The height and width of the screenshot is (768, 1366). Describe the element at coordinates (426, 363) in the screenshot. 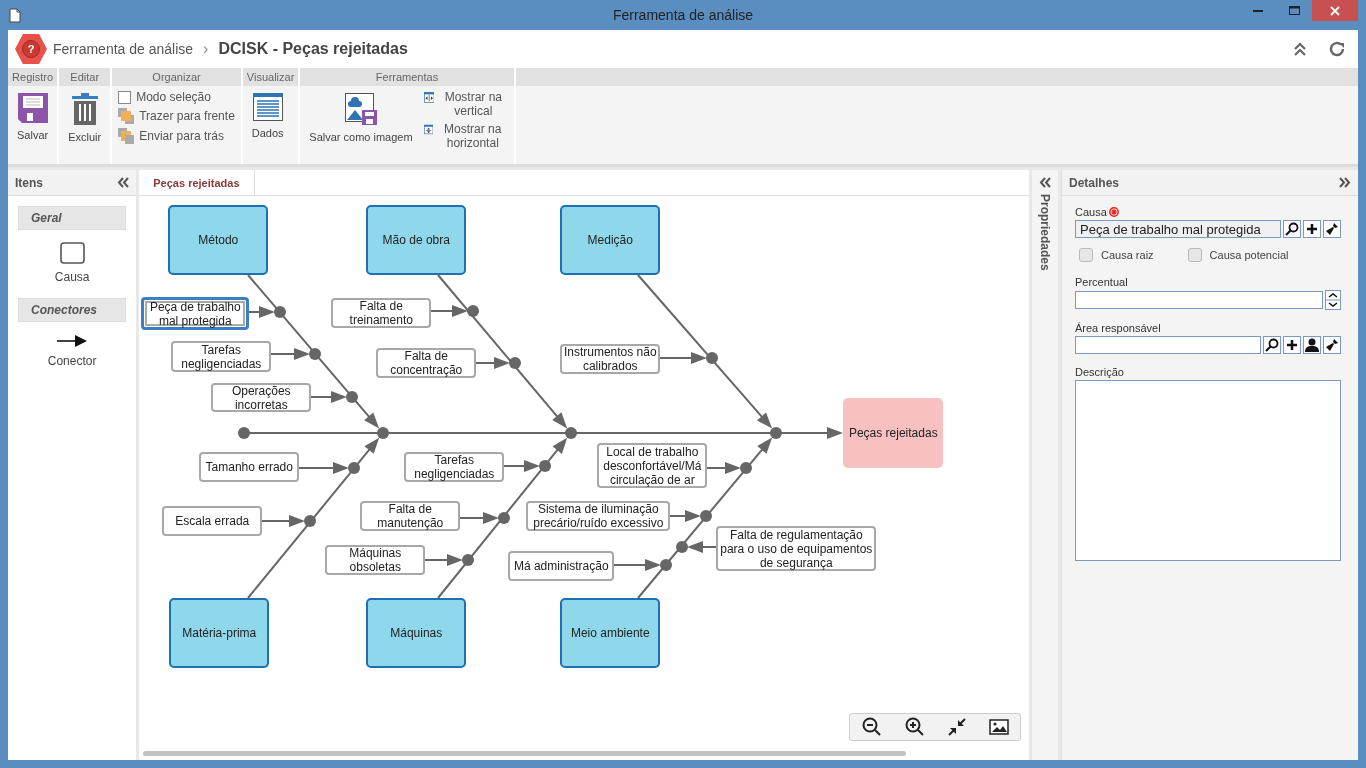

I see `cause-box: Falta de concentração` at that location.